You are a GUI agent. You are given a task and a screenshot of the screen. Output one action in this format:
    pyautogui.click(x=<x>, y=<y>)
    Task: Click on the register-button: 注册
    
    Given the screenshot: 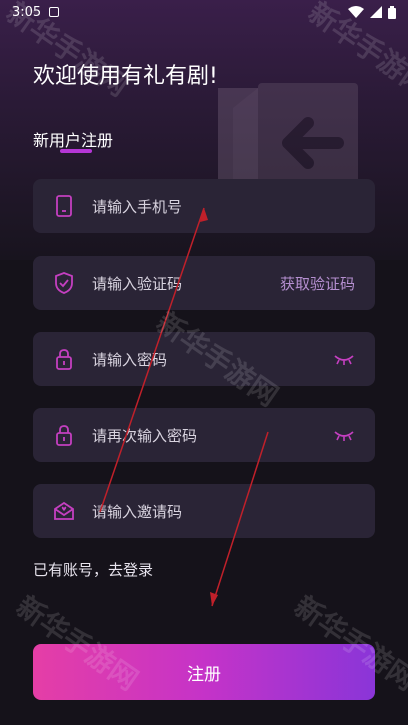 What is the action you would take?
    pyautogui.click(x=204, y=672)
    